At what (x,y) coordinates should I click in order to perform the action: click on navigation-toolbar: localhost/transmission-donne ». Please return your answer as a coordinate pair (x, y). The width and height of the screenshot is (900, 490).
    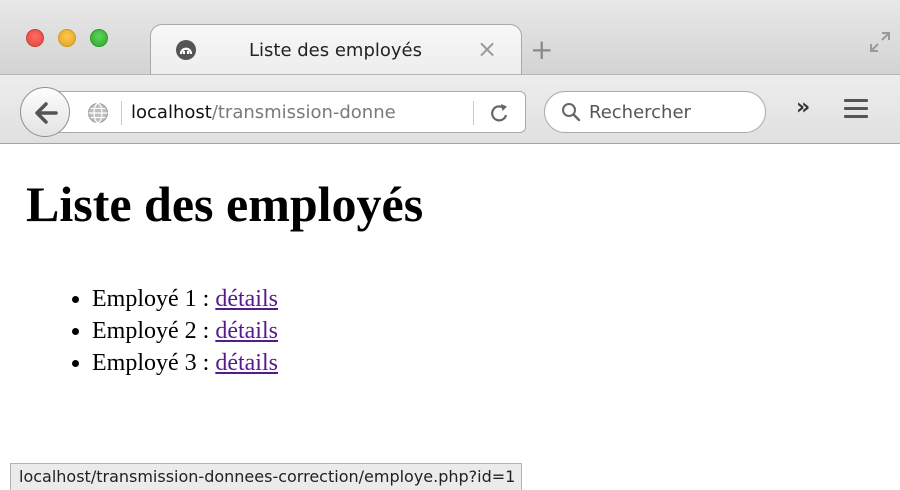
    Looking at the image, I should click on (450, 109).